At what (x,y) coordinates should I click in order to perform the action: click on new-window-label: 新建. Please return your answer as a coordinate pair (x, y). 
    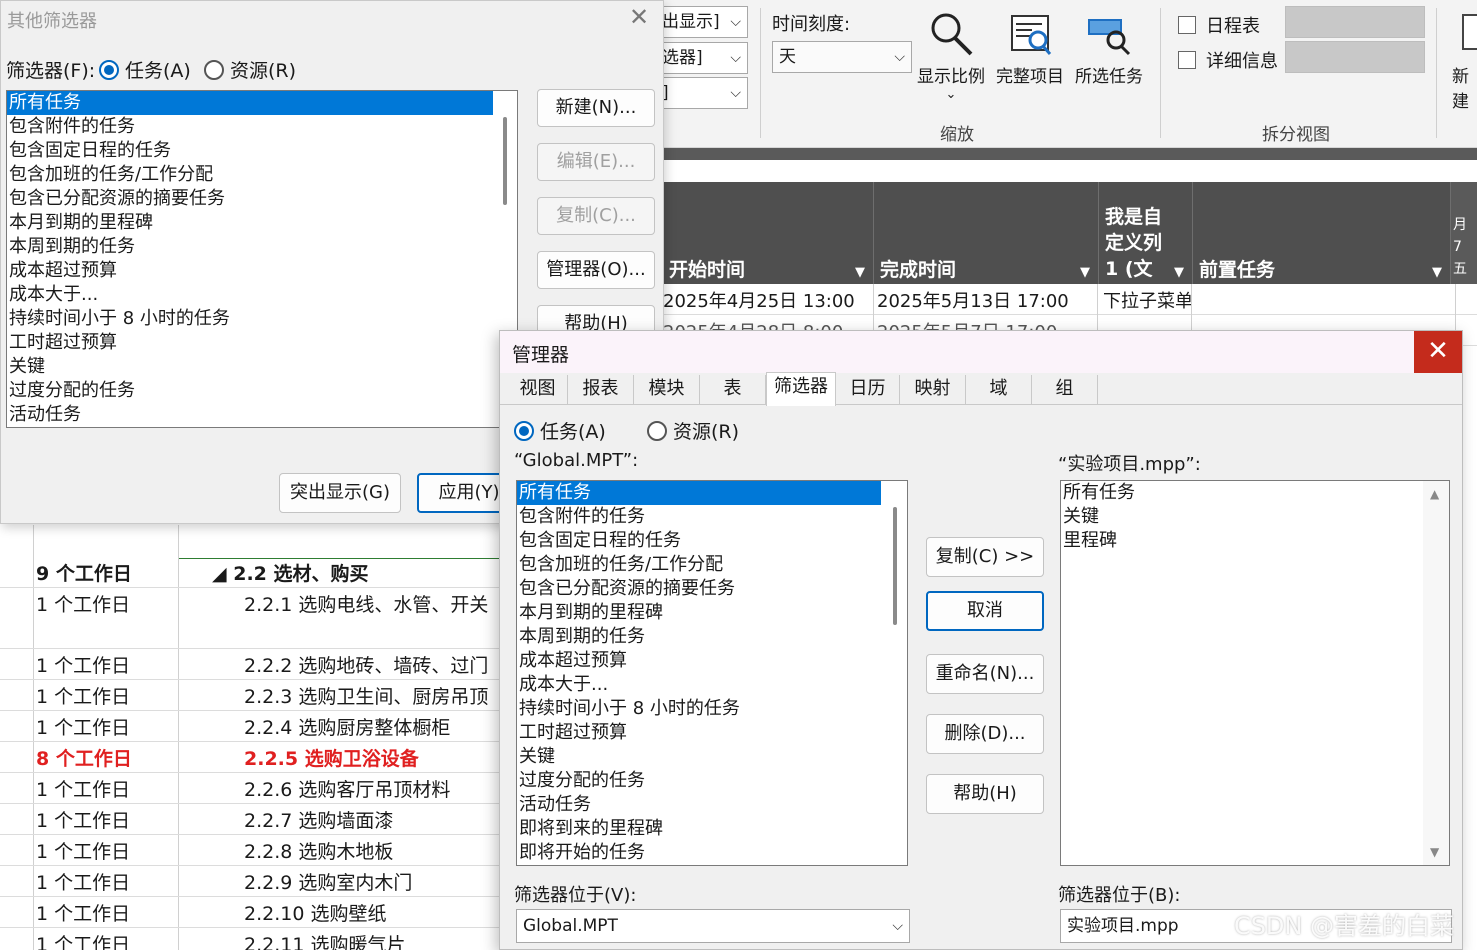
    Looking at the image, I should click on (1464, 87).